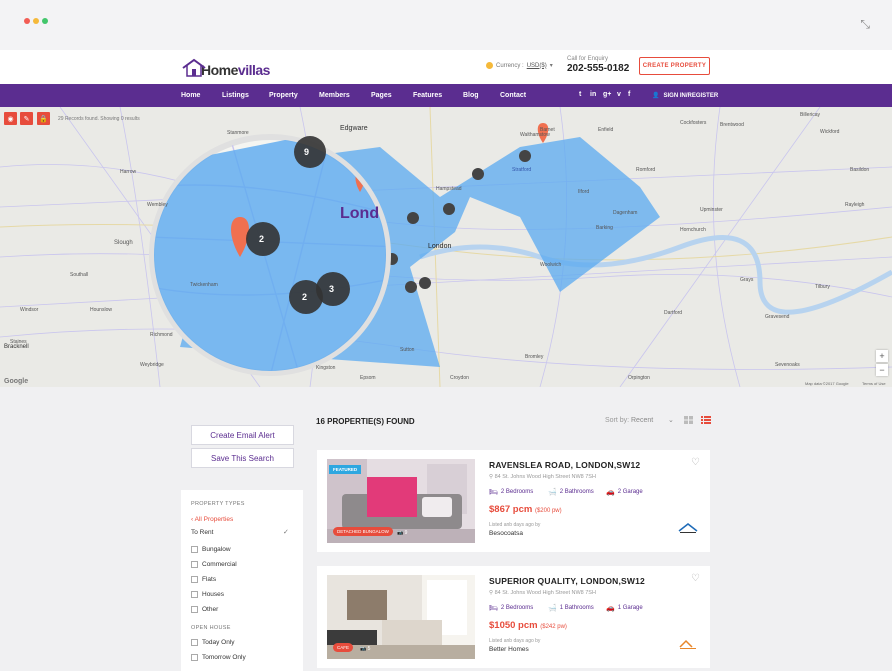 The image size is (892, 671). Describe the element at coordinates (381, 95) in the screenshot. I see `nav-pages: Pages` at that location.